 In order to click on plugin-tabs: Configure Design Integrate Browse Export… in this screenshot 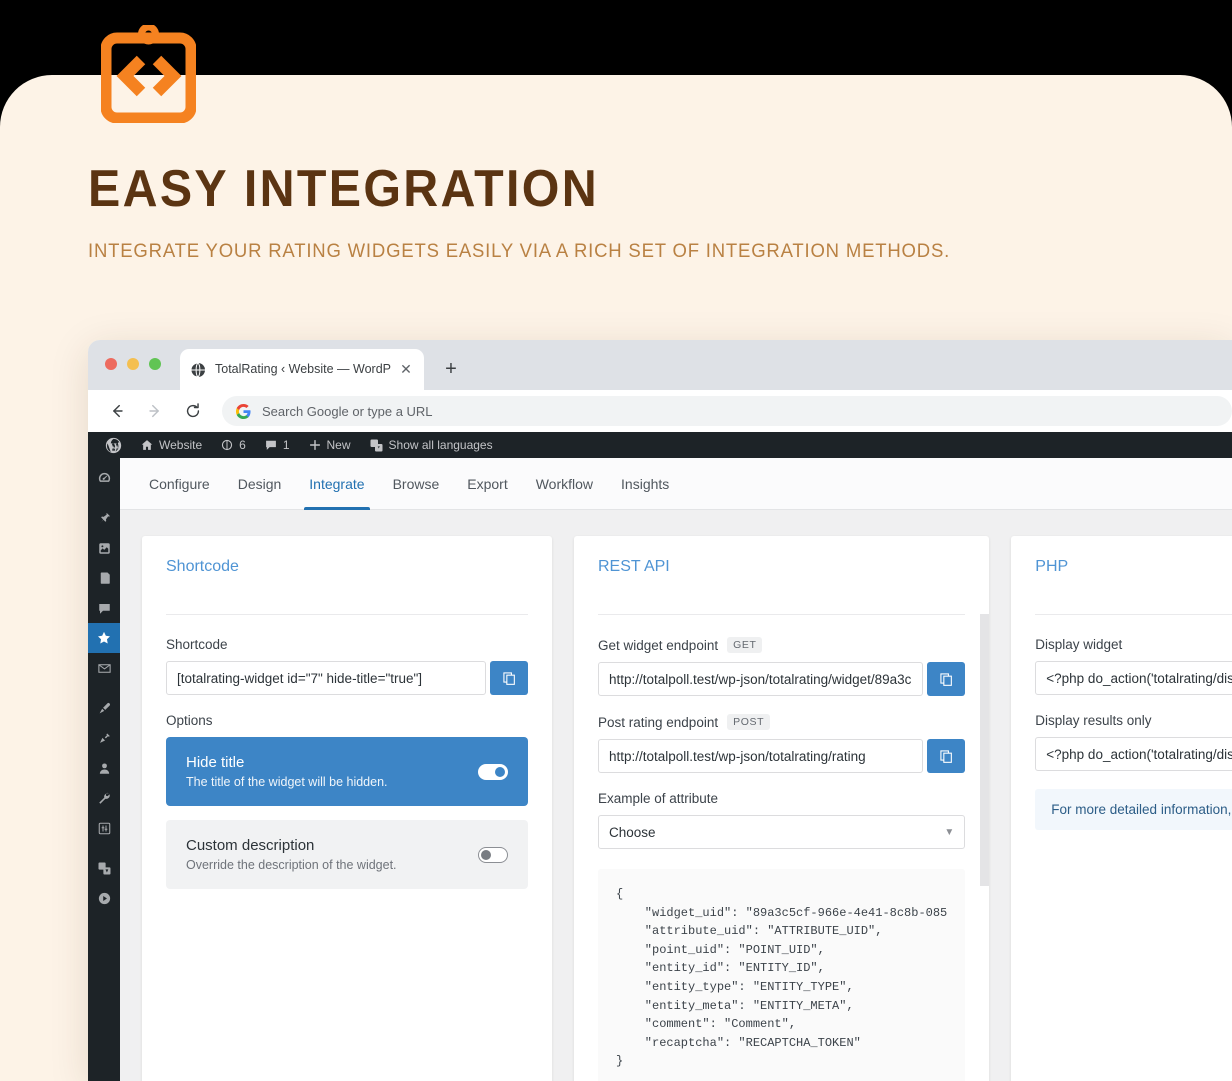, I will do `click(676, 484)`.